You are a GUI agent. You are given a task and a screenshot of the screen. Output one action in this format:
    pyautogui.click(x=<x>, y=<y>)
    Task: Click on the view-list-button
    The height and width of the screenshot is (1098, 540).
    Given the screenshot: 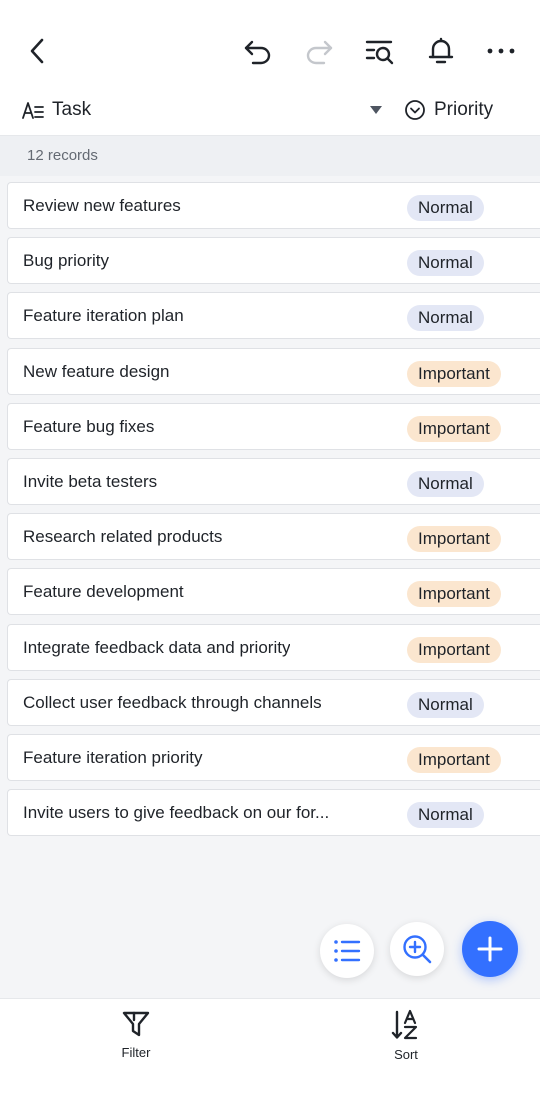 What is the action you would take?
    pyautogui.click(x=347, y=951)
    